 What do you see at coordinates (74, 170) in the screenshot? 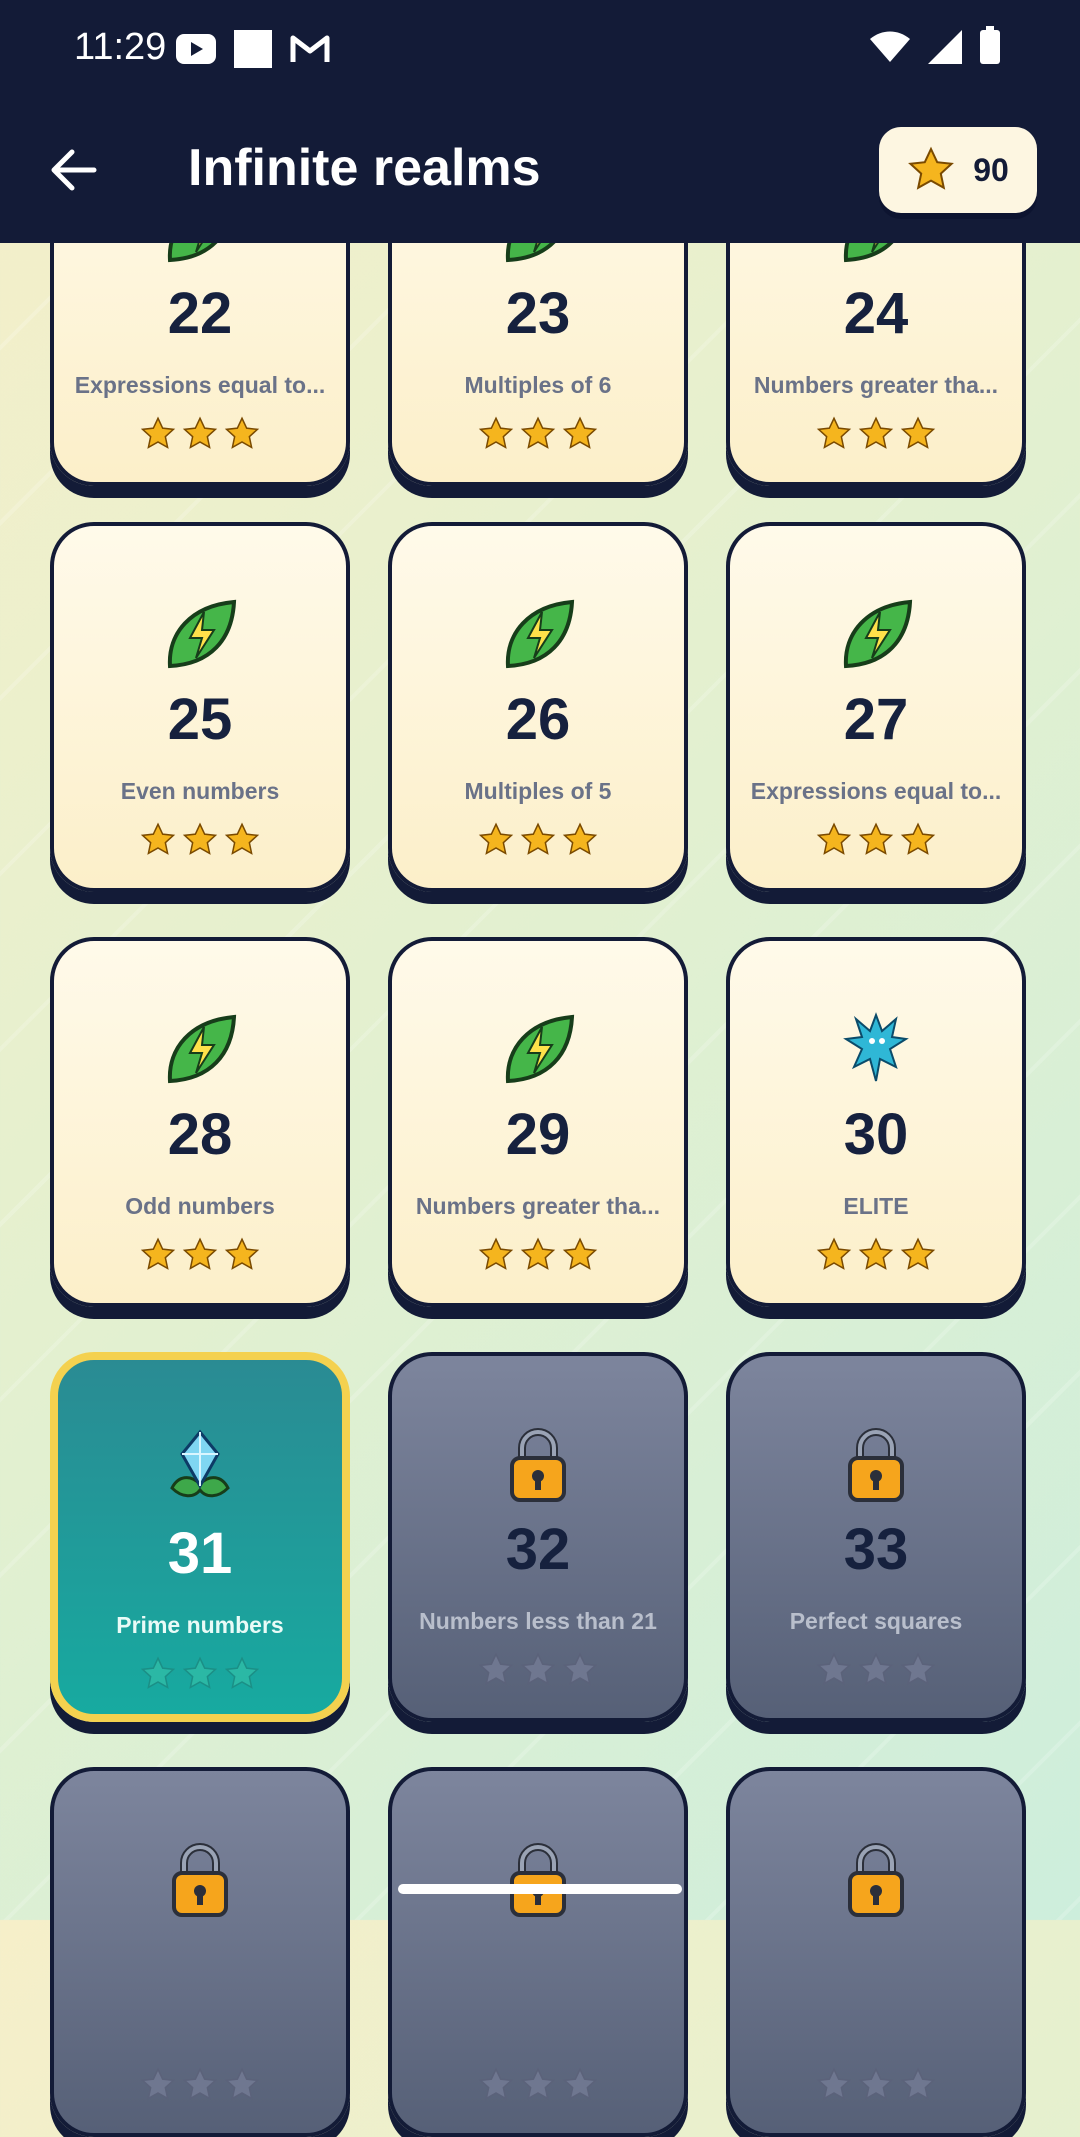
I see `back-arrow-icon` at bounding box center [74, 170].